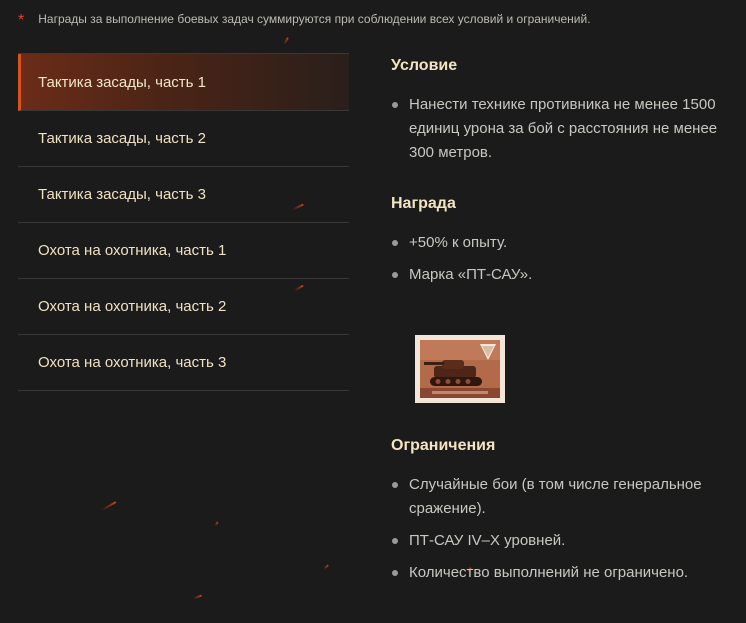 This screenshot has width=746, height=623. What do you see at coordinates (132, 306) in the screenshot?
I see `tab-label: Охота на охотника, часть 2` at bounding box center [132, 306].